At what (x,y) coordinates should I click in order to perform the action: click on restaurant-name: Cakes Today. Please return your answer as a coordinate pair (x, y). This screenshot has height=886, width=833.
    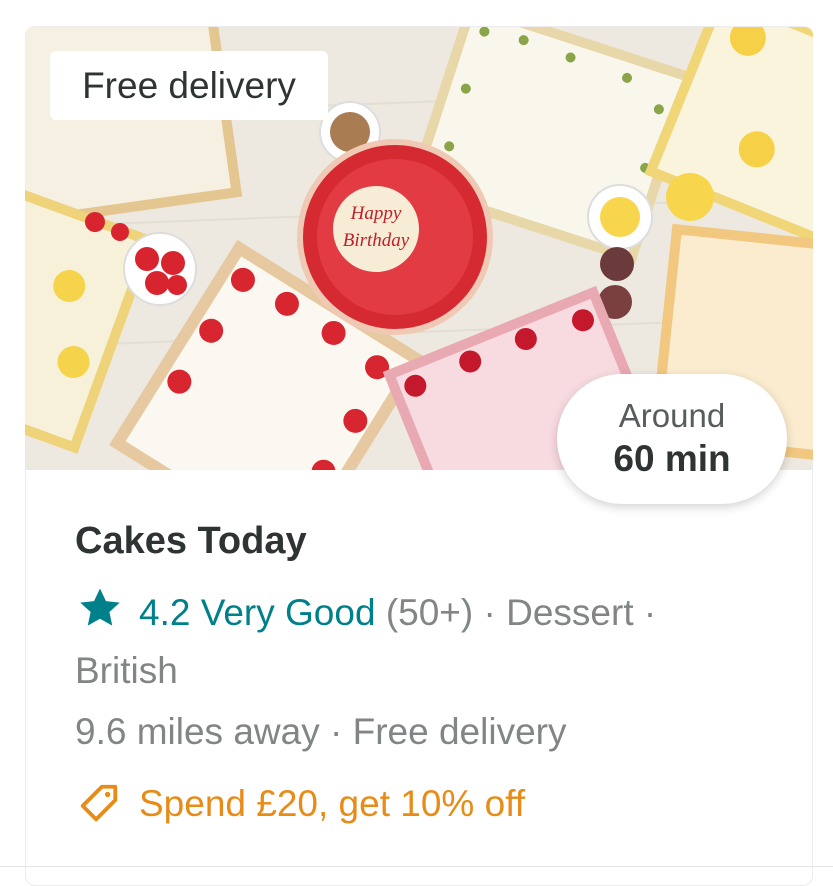
    Looking at the image, I should click on (191, 541).